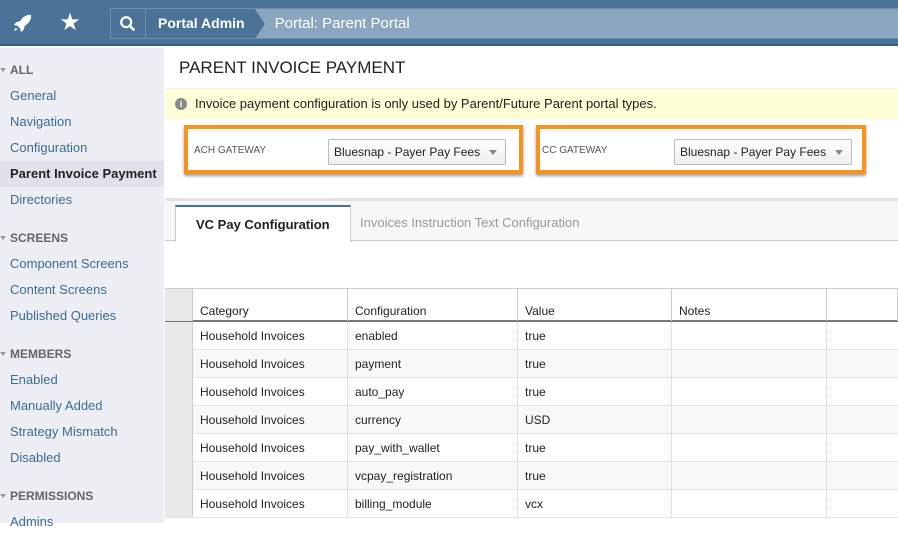 This screenshot has height=535, width=898. I want to click on table-row: Household Invoices enabled true, so click(531, 336).